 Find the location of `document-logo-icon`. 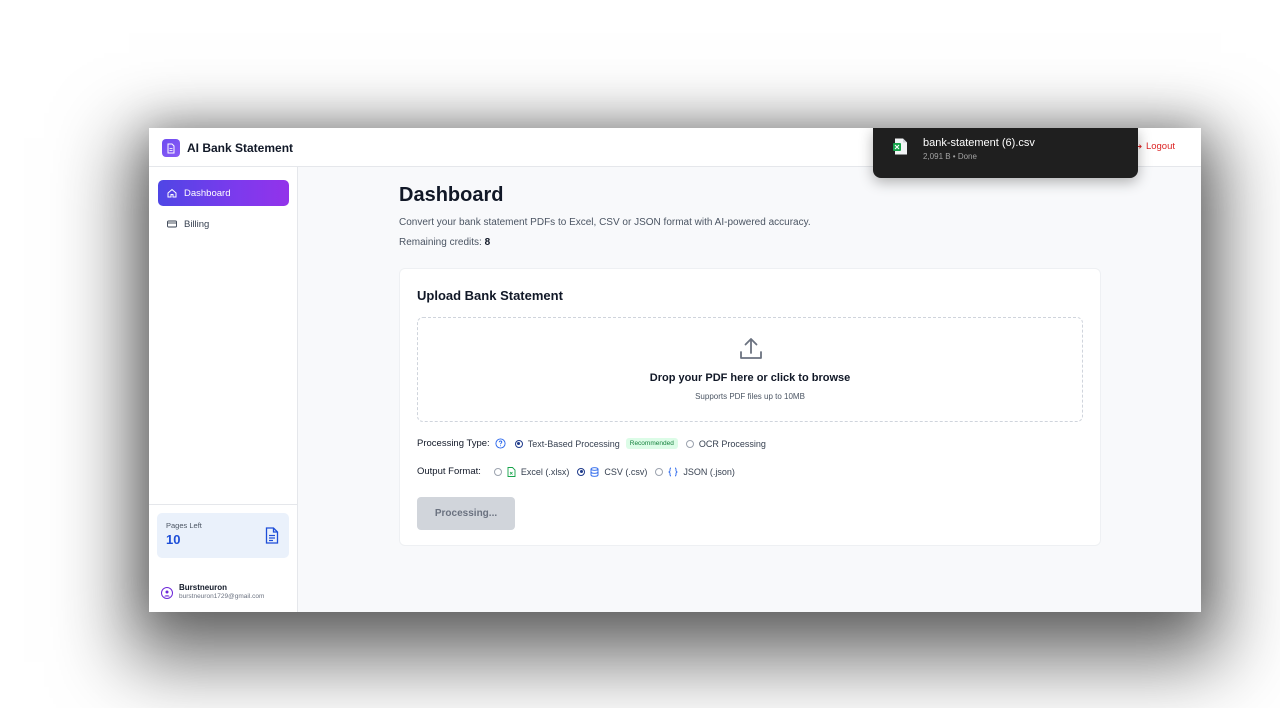

document-logo-icon is located at coordinates (171, 148).